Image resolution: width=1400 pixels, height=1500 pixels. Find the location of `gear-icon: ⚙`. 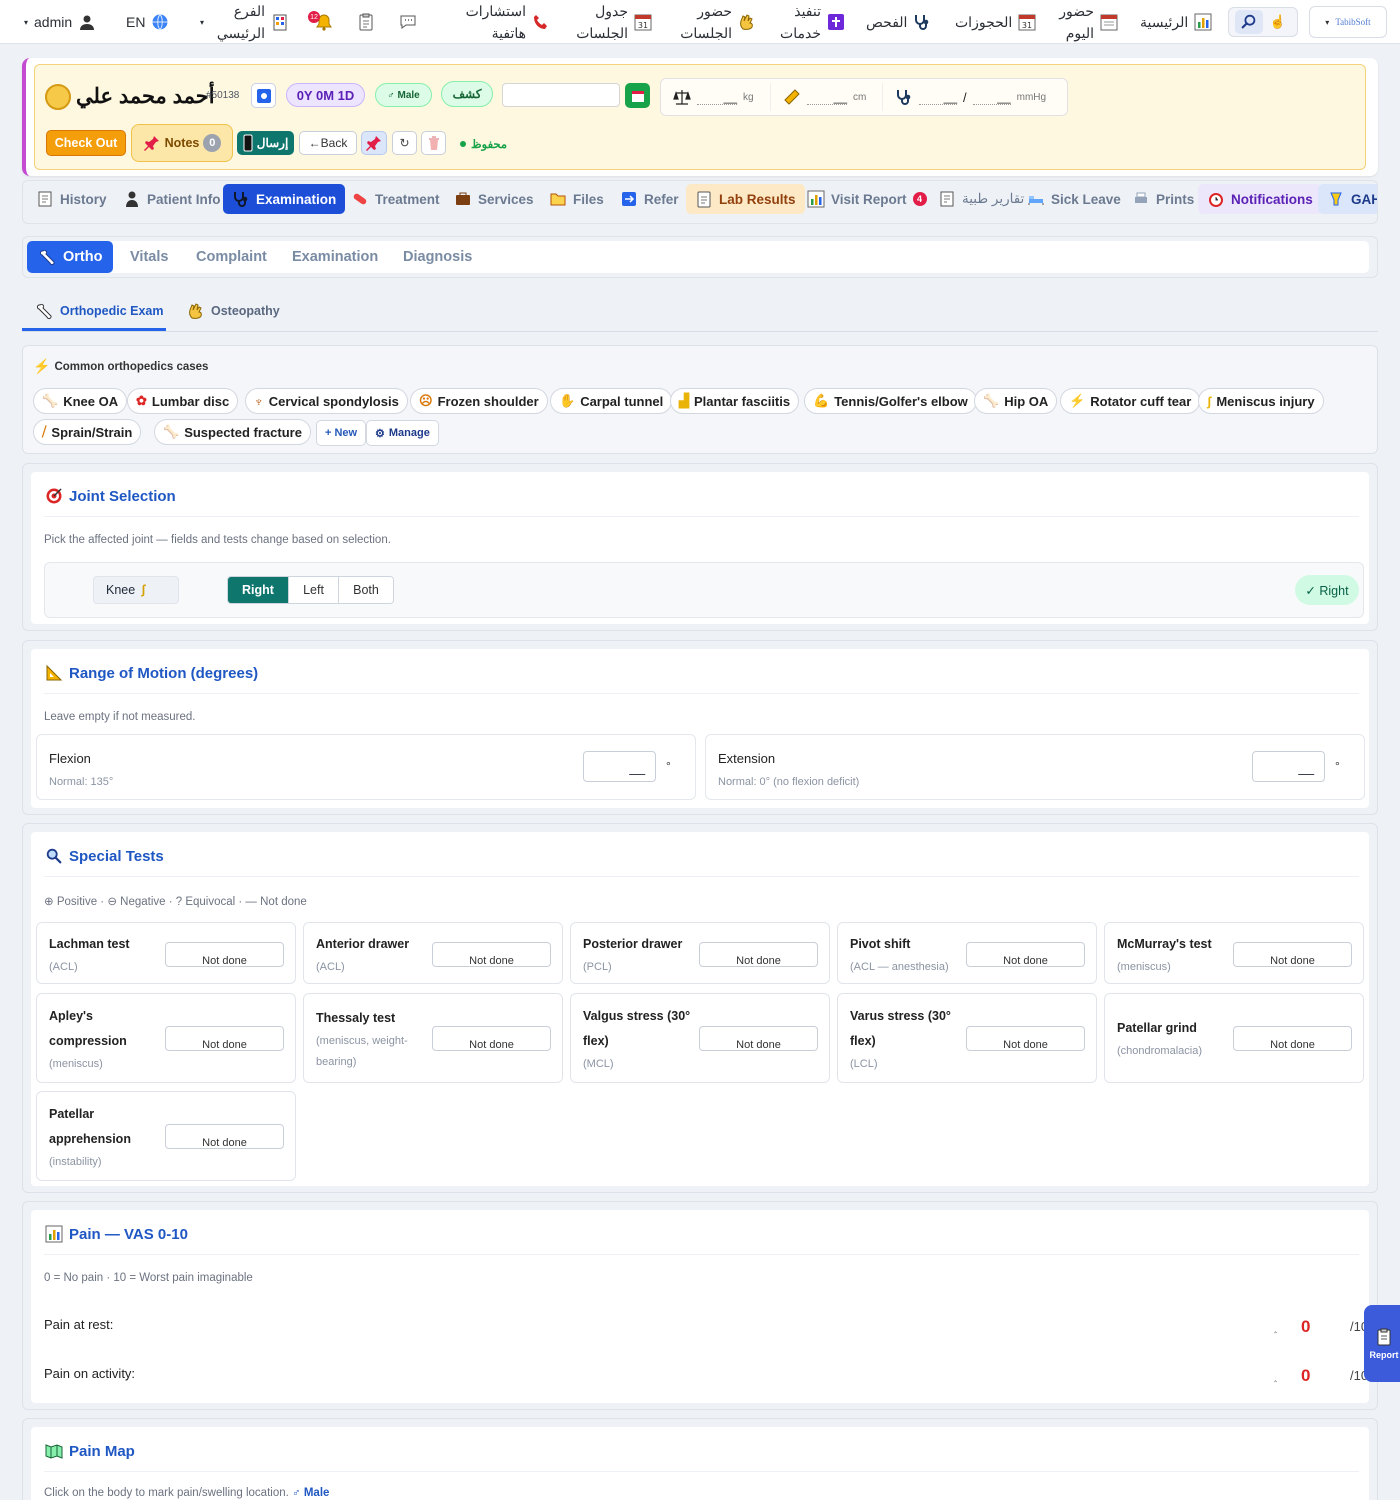

gear-icon: ⚙ is located at coordinates (380, 433).